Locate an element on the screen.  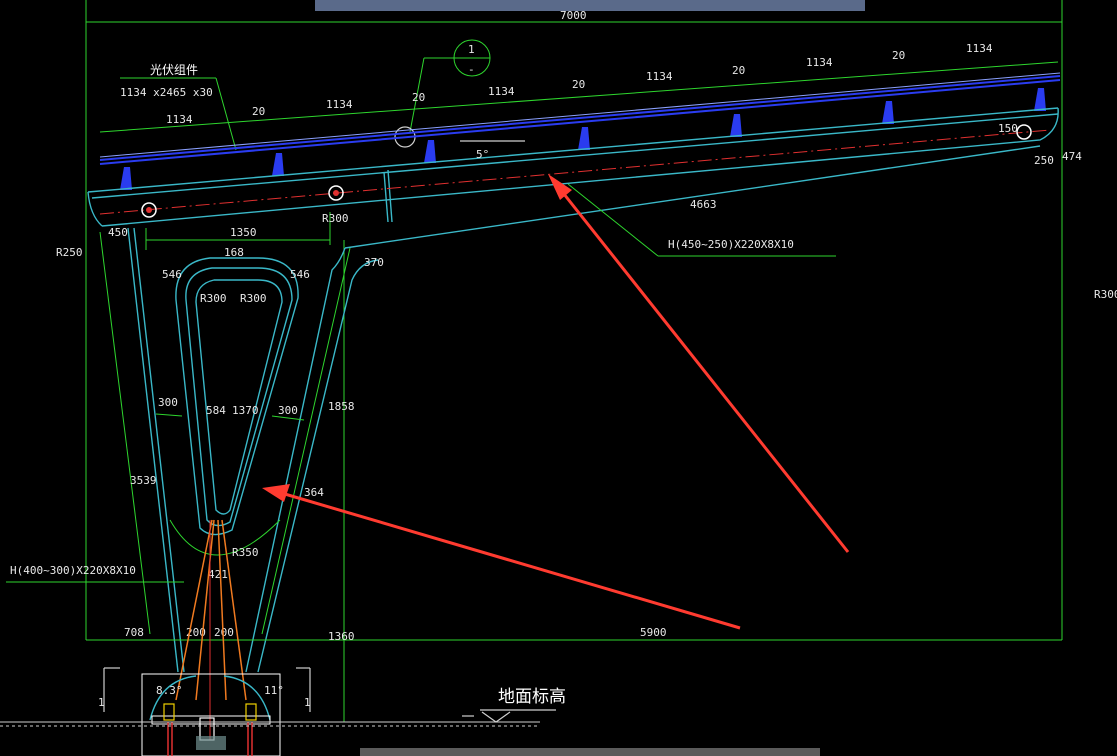
section-mark-left: 1 is located at coordinates (101, 702).